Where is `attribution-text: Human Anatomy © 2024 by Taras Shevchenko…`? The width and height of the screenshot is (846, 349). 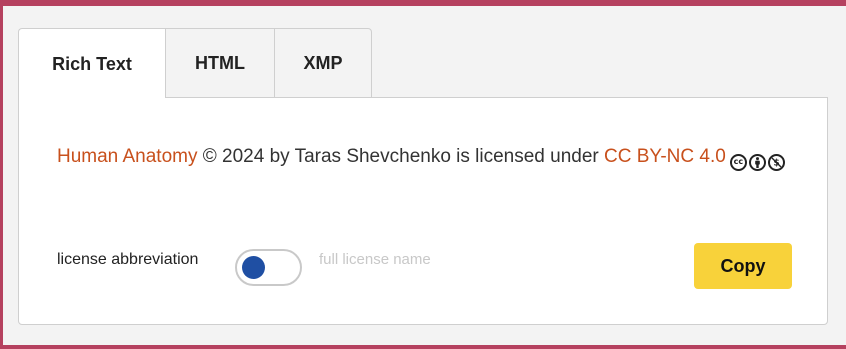
attribution-text: Human Anatomy © 2024 by Taras Shevchenko… is located at coordinates (424, 157).